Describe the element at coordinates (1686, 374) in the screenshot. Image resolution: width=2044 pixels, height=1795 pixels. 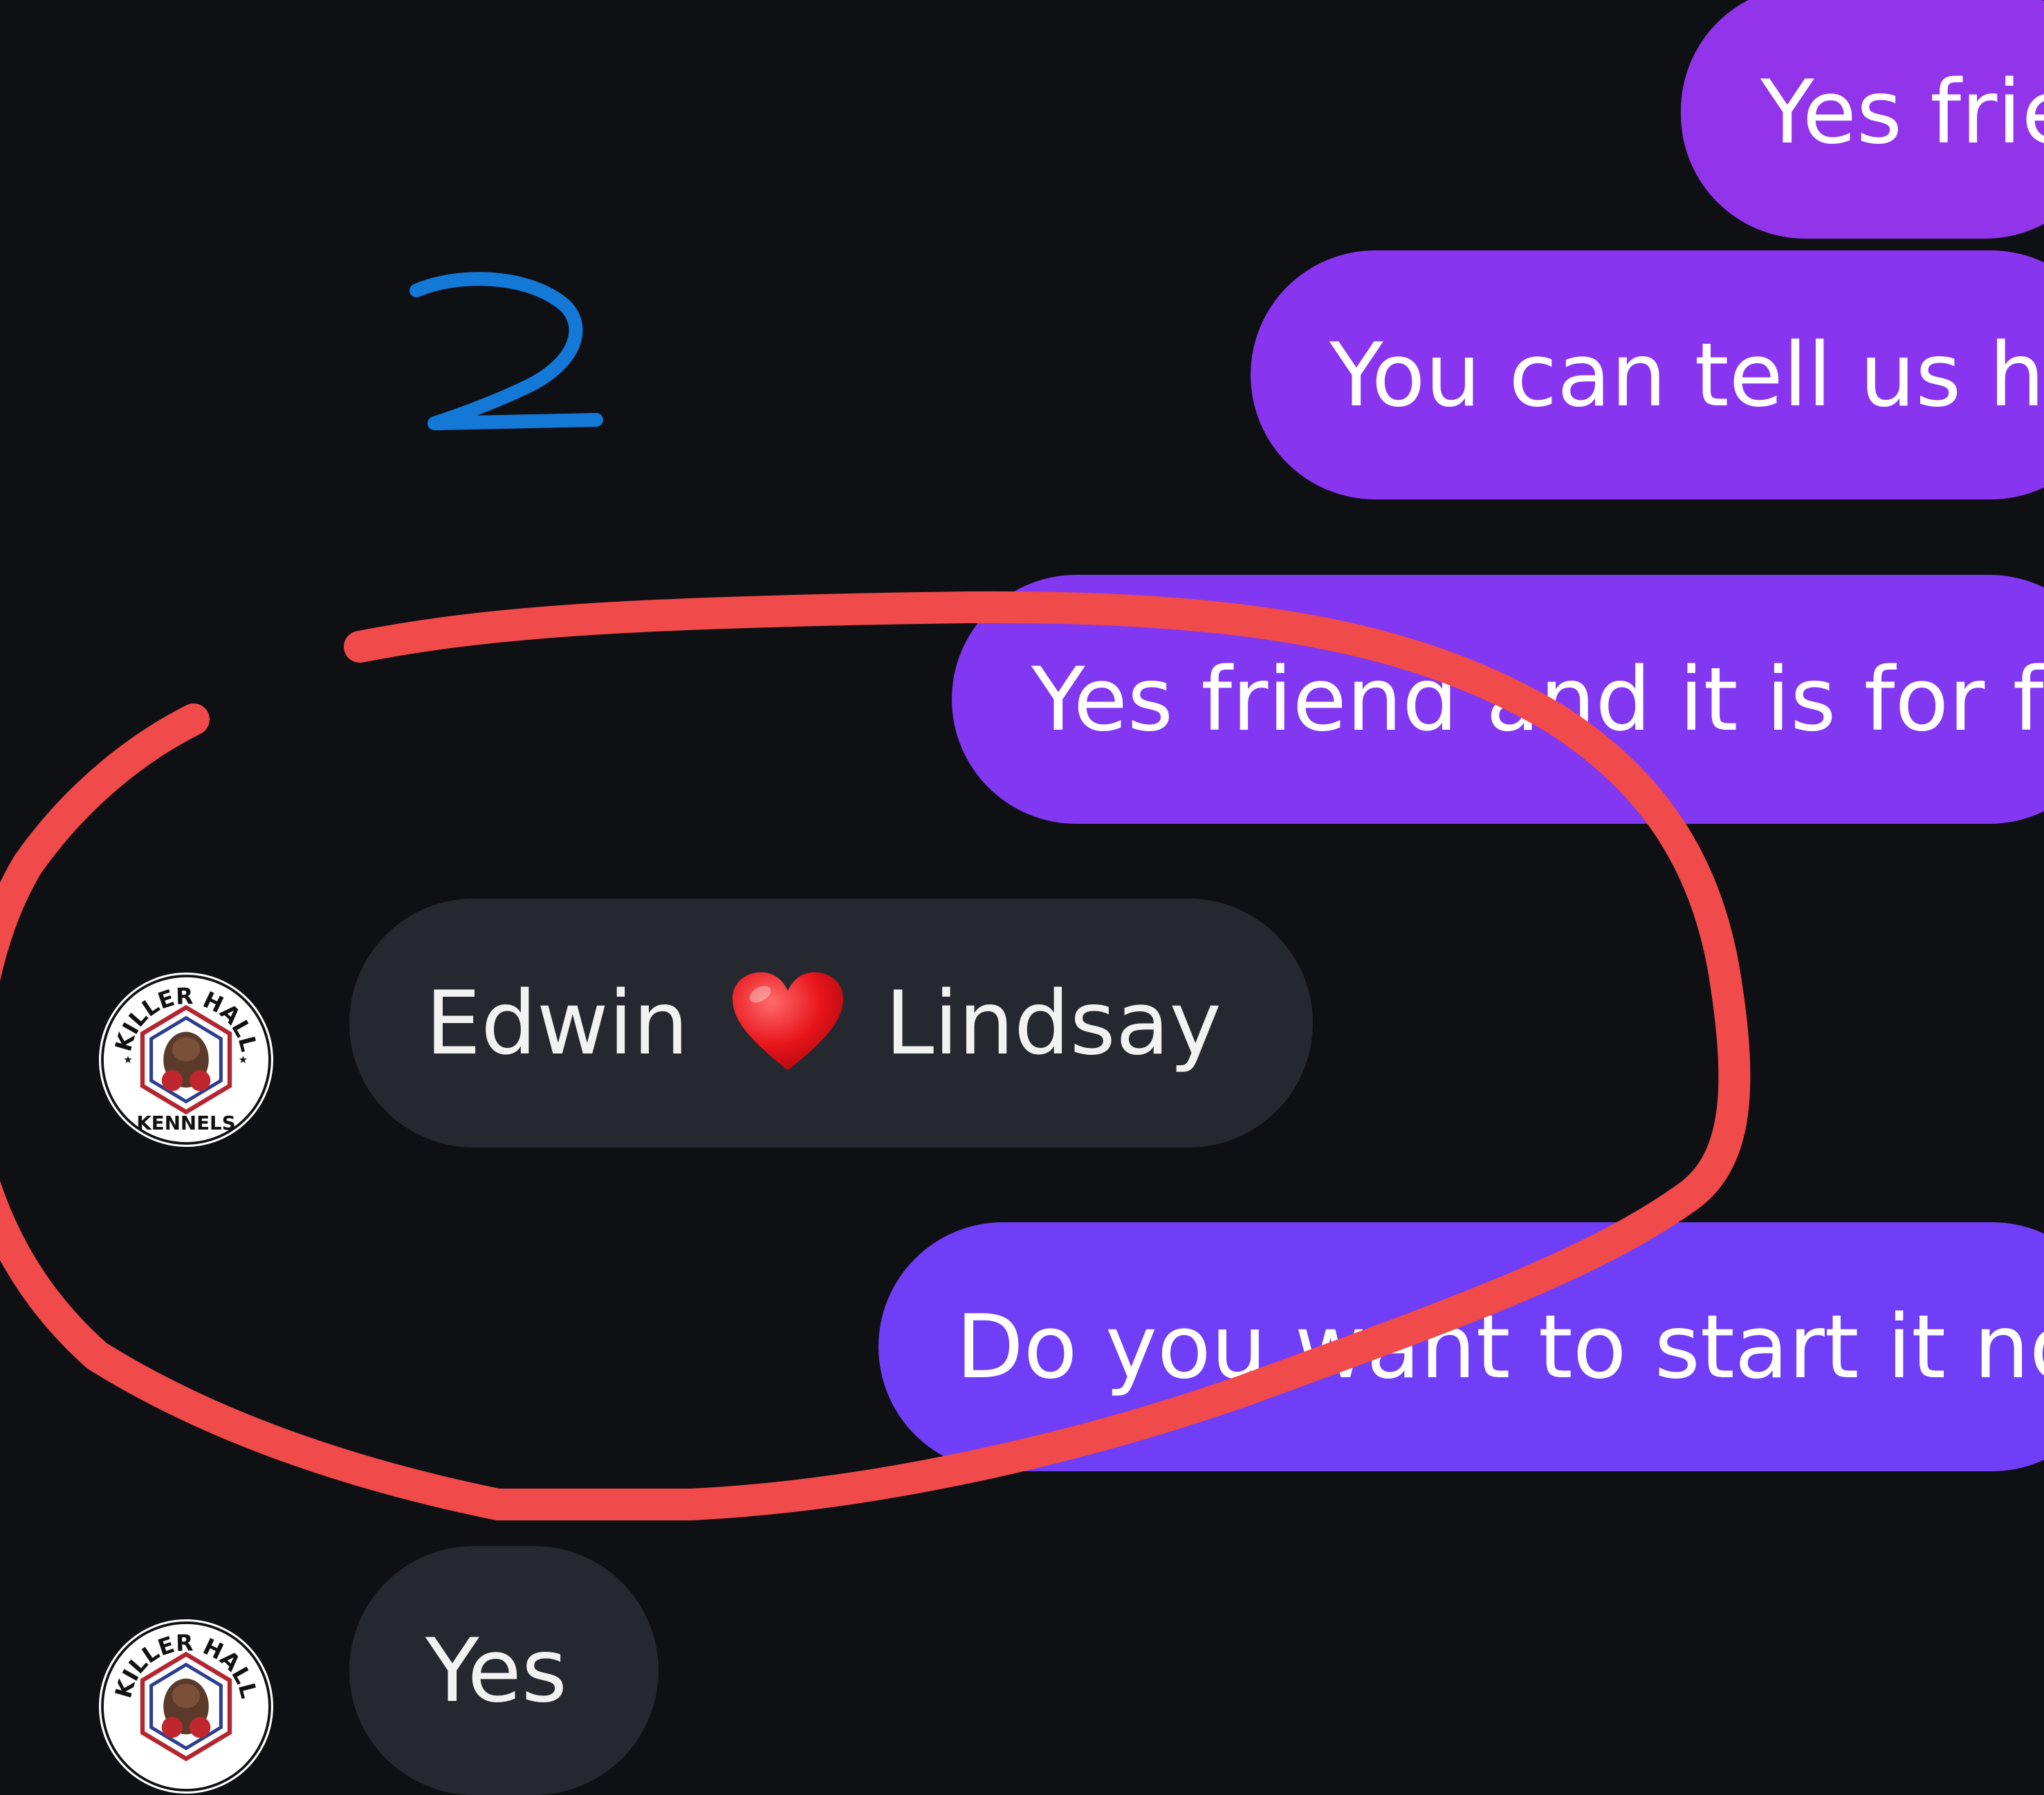
I see `message-text: You can tell us h` at that location.